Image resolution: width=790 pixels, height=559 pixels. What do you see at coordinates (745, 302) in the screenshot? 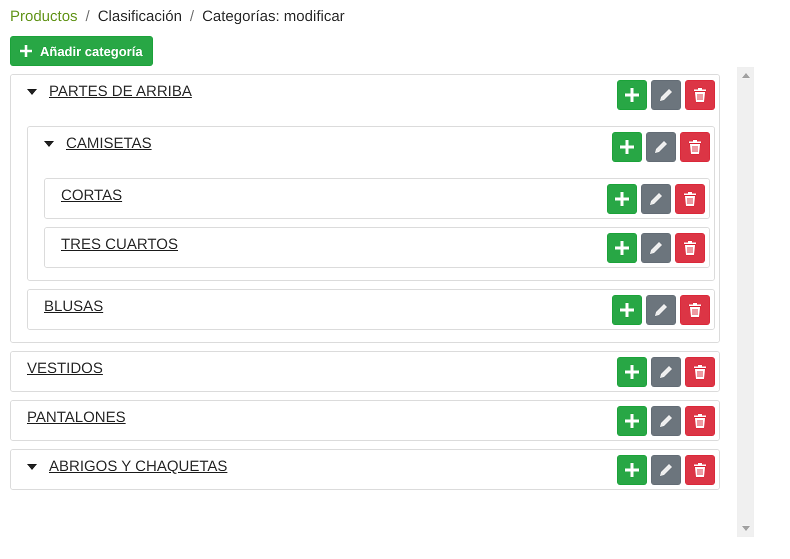
I see `scrollbar` at bounding box center [745, 302].